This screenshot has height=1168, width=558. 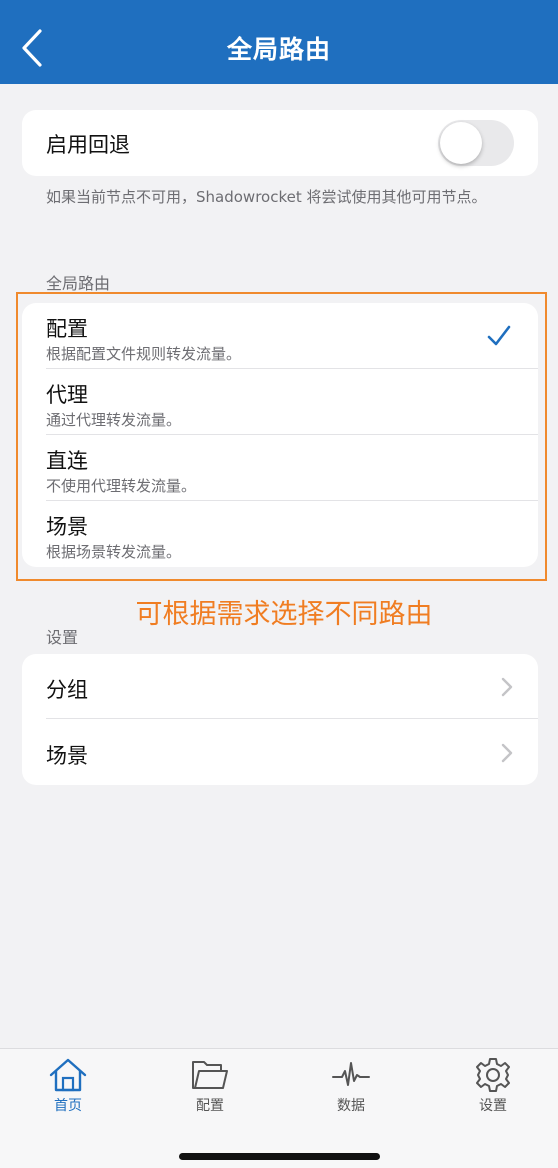 What do you see at coordinates (114, 552) in the screenshot?
I see `route-option-subtitle: 根据场景转发流量。` at bounding box center [114, 552].